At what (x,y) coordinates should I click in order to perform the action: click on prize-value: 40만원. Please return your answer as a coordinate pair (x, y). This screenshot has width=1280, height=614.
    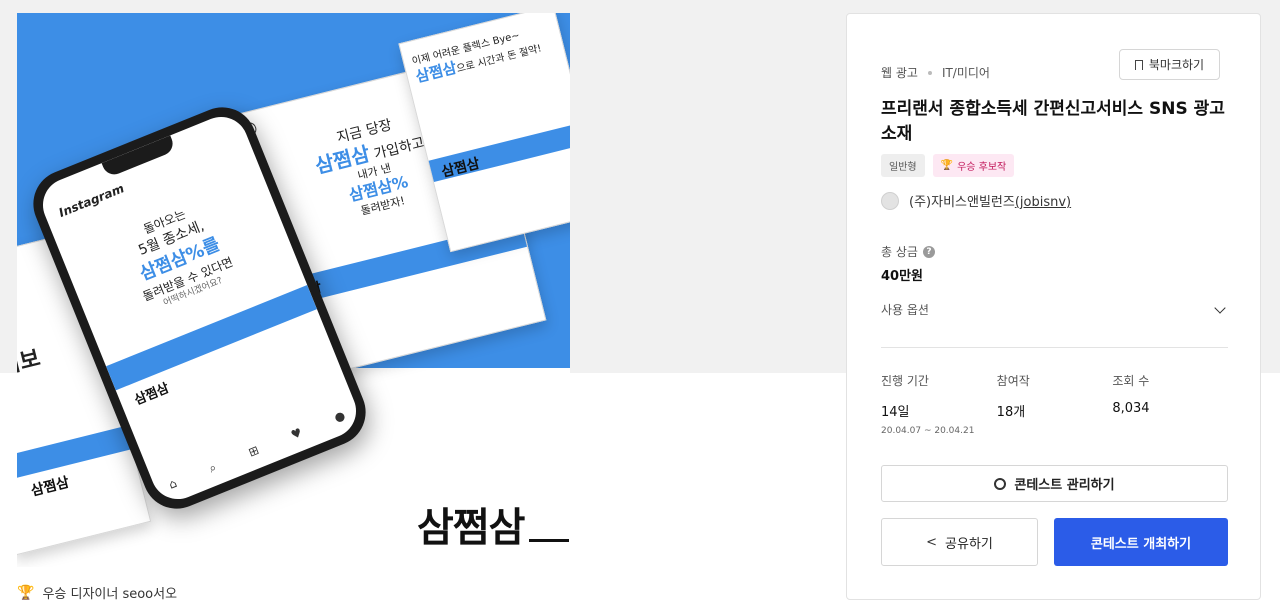
    Looking at the image, I should click on (902, 276).